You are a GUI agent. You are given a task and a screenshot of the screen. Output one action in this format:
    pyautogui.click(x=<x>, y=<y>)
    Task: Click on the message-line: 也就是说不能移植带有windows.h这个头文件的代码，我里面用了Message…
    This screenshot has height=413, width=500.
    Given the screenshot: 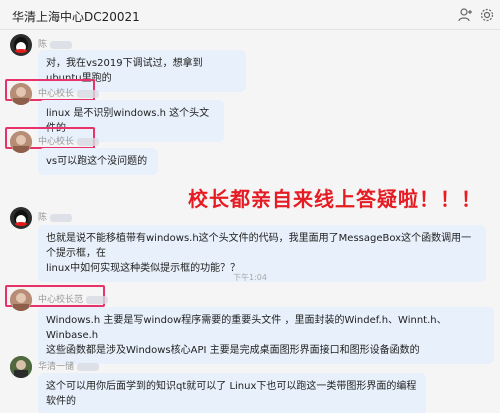 What is the action you would take?
    pyautogui.click(x=259, y=246)
    